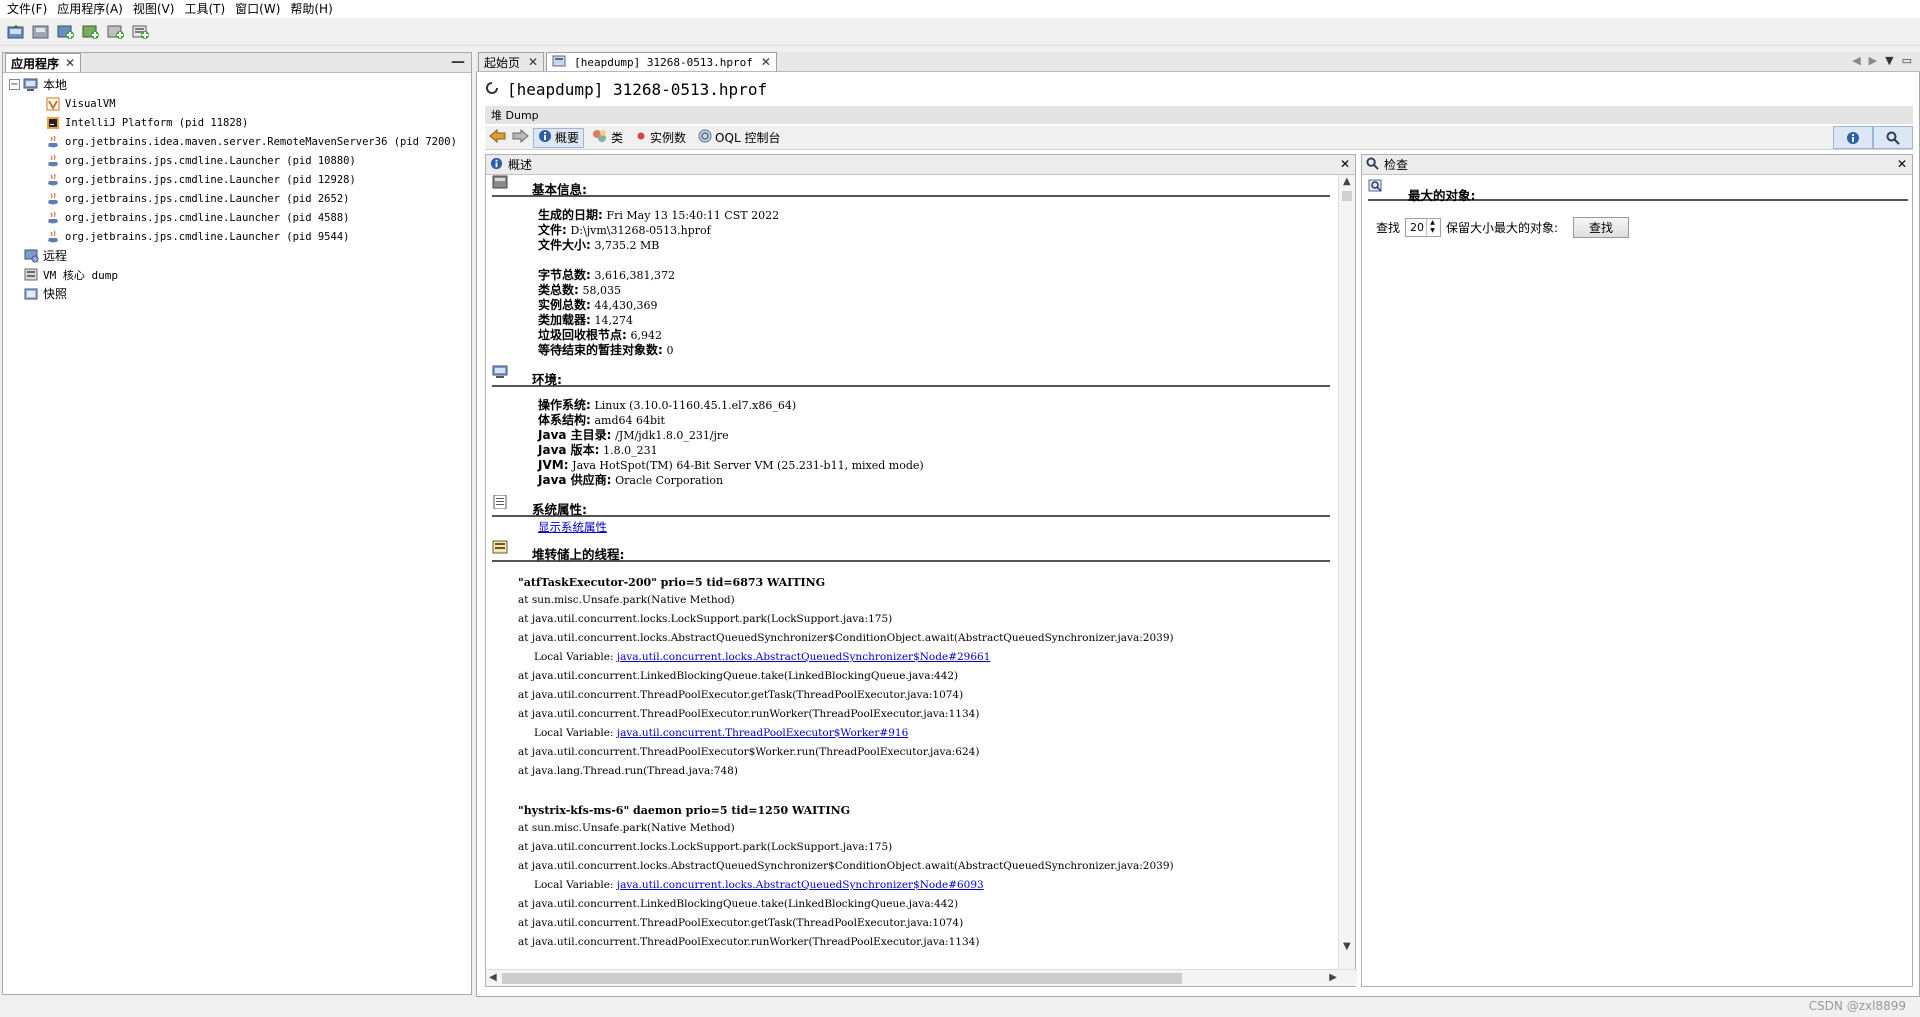 The height and width of the screenshot is (1017, 1920). What do you see at coordinates (1432, 223) in the screenshot?
I see `stepper-up-icon: ▲` at bounding box center [1432, 223].